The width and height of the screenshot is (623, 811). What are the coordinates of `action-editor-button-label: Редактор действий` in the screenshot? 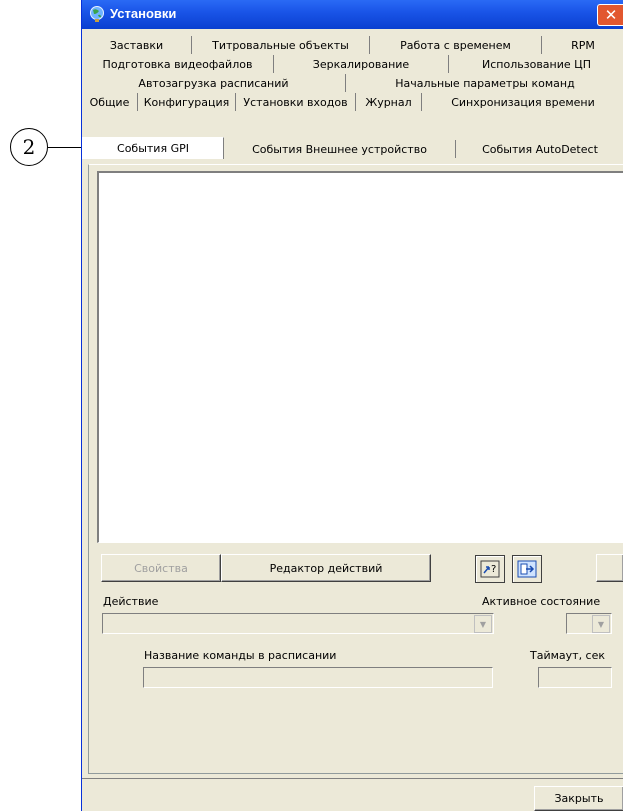 It's located at (326, 568).